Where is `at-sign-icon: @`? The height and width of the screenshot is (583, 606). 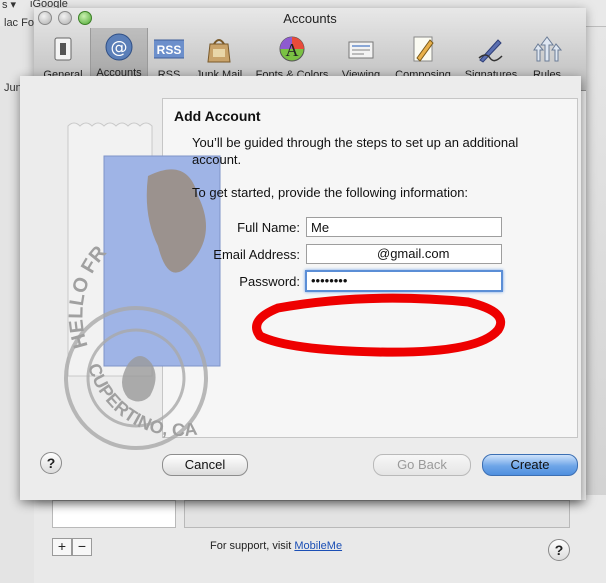
at-sign-icon: @ is located at coordinates (119, 47).